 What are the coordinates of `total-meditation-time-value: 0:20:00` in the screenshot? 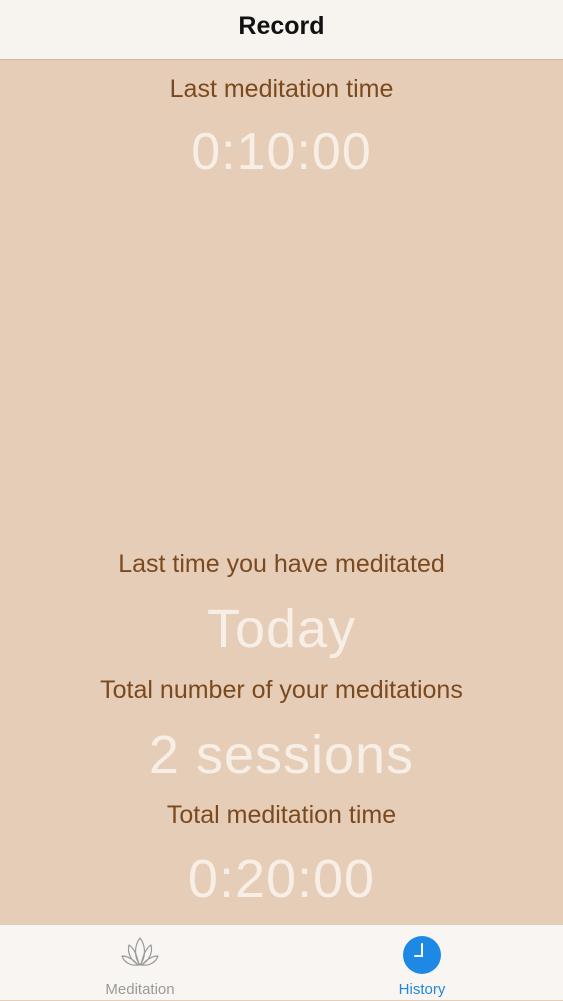 It's located at (281, 879).